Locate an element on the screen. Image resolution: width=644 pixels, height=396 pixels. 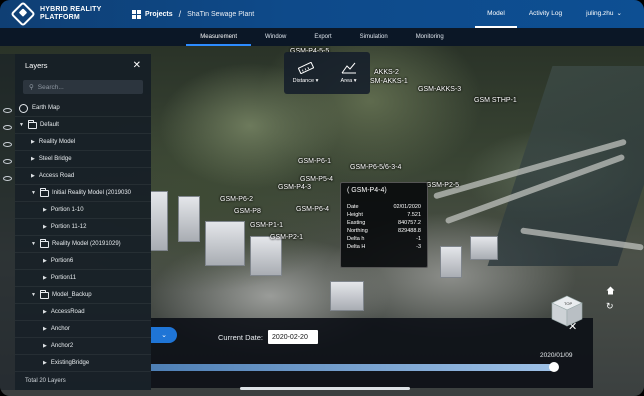
layer-item: ▶ Portion11 is located at coordinates (83, 278).